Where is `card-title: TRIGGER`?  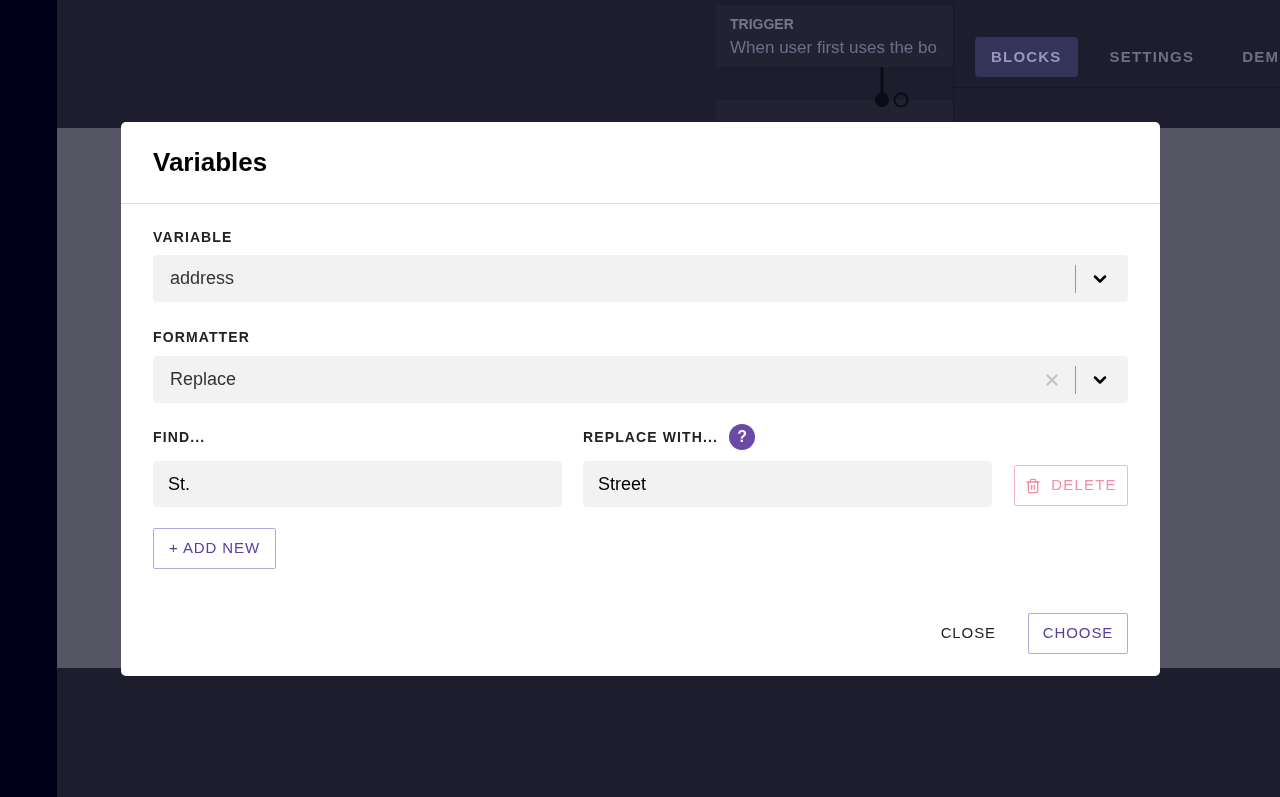 card-title: TRIGGER is located at coordinates (762, 24).